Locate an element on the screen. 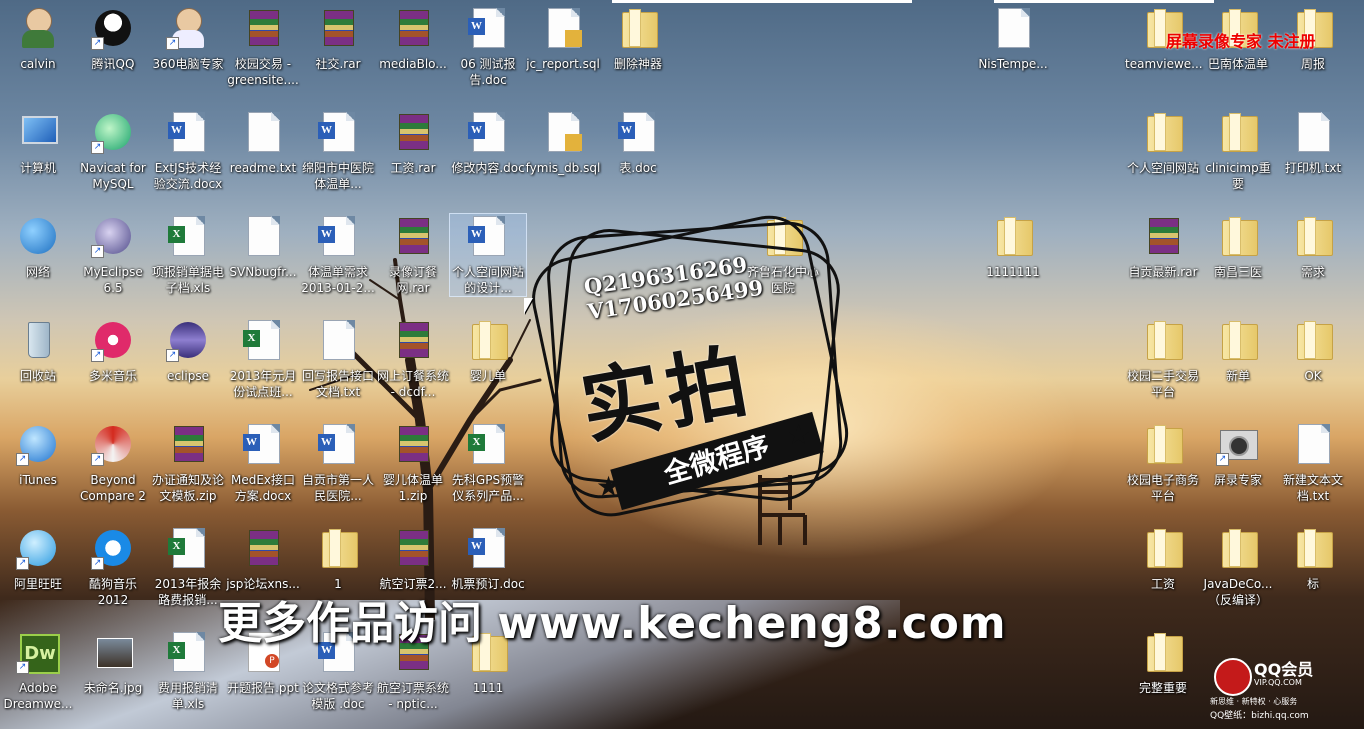 This screenshot has height=729, width=1364. desktop-icon-label: 360电脑专家 is located at coordinates (188, 64).